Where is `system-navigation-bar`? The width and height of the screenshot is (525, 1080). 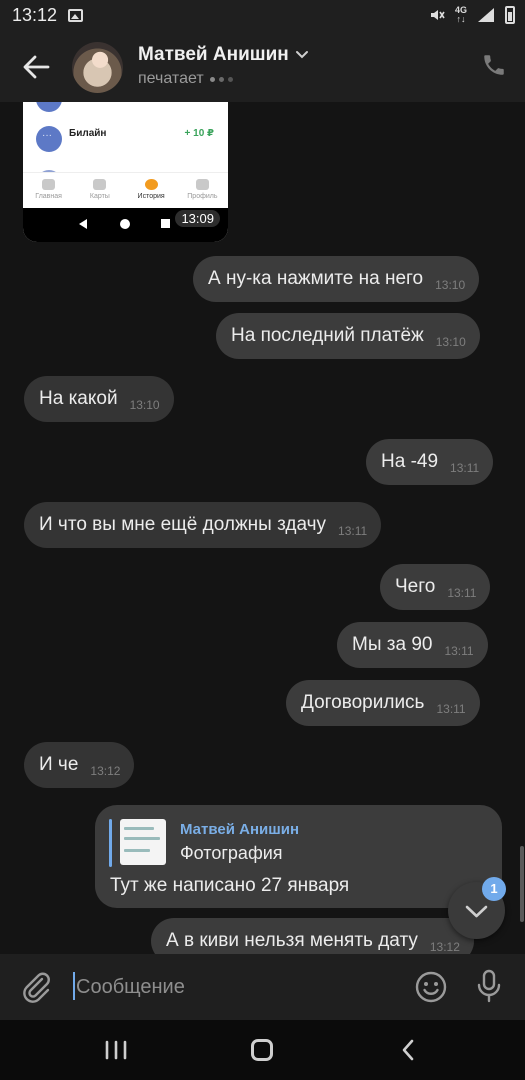
system-navigation-bar is located at coordinates (262, 1050).